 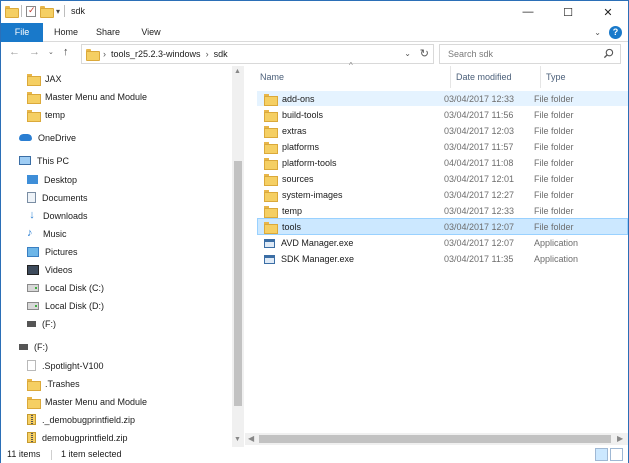 I want to click on new-folder-icon, so click(x=47, y=12).